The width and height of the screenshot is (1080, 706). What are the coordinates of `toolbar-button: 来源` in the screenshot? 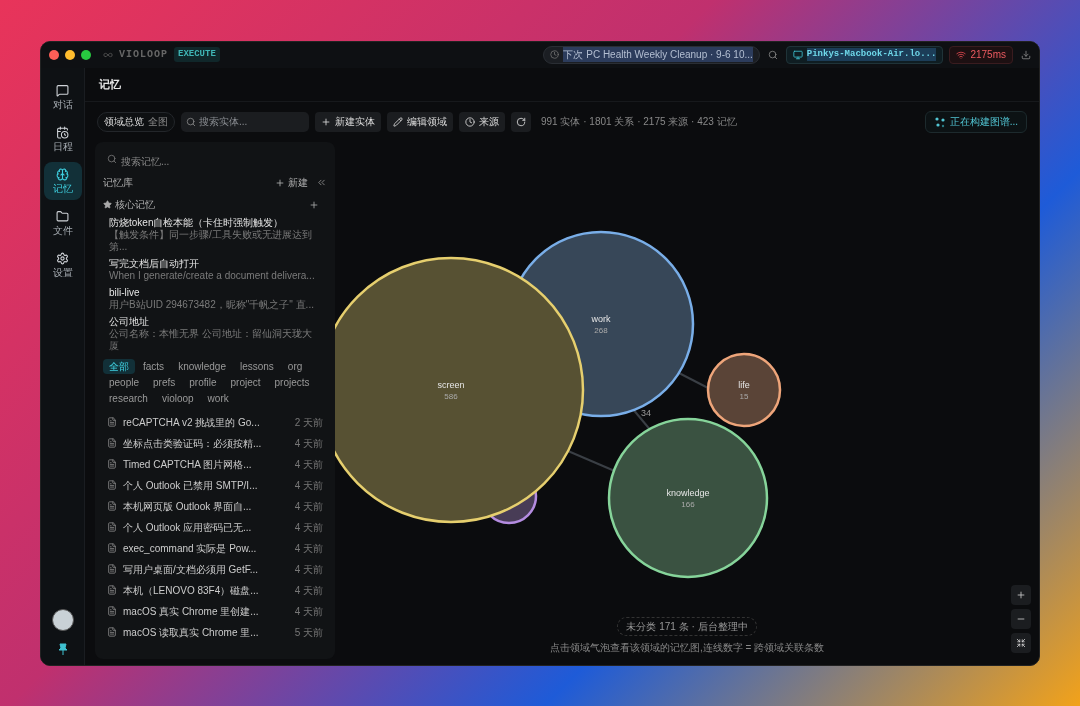 It's located at (482, 121).